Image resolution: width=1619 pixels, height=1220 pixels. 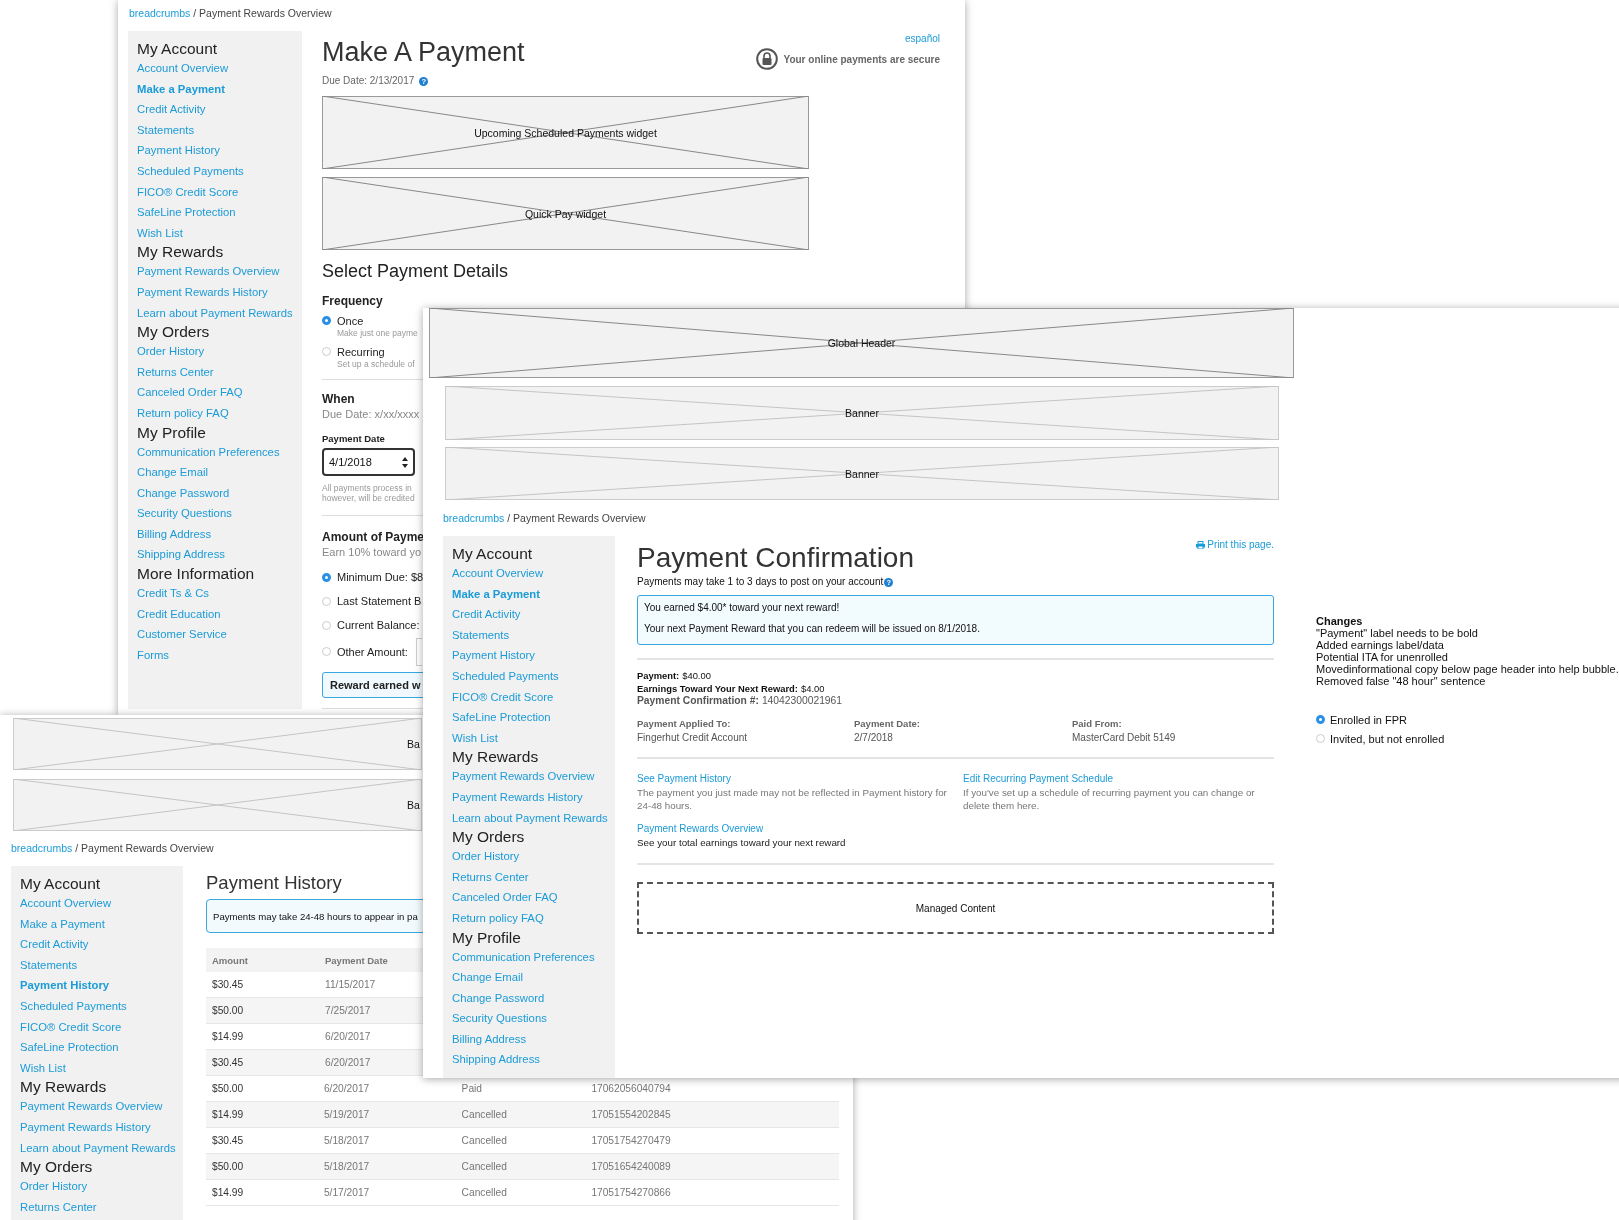 What do you see at coordinates (1467, 669) in the screenshot?
I see `note-line: Movedinformational copy below page header into help bubble.` at bounding box center [1467, 669].